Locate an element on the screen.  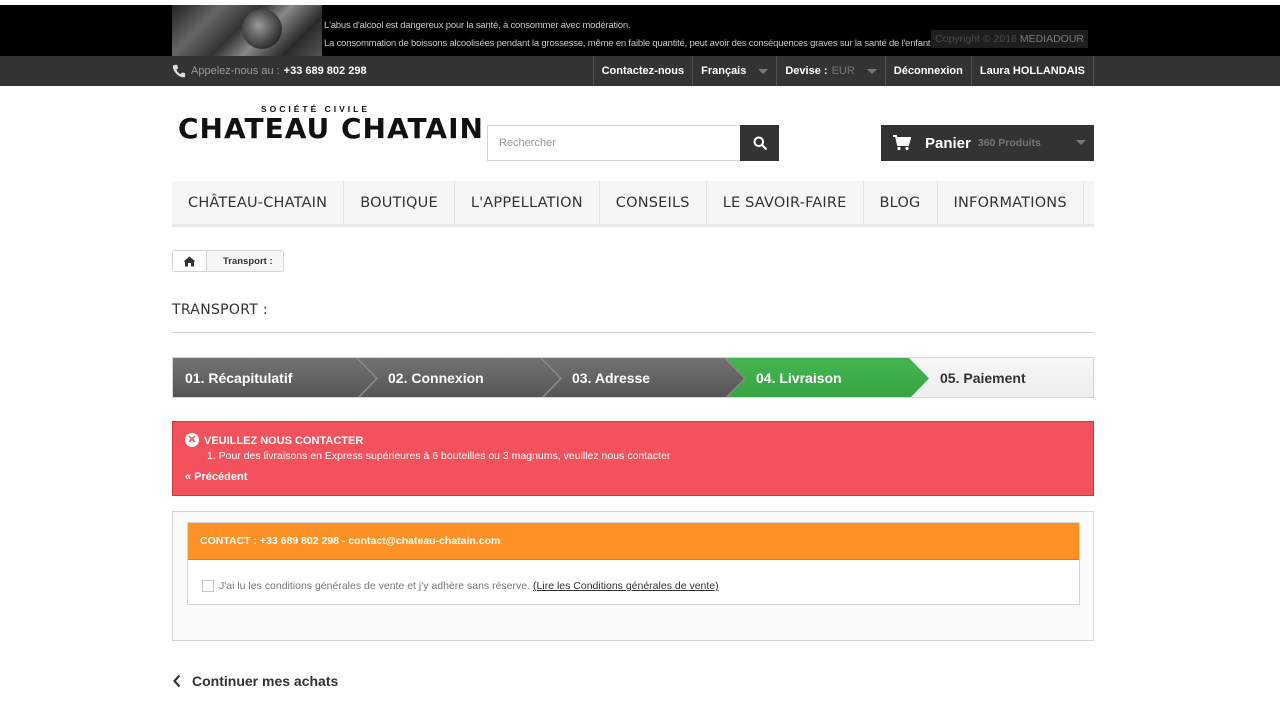
menu-item-blog: BLOG is located at coordinates (901, 202).